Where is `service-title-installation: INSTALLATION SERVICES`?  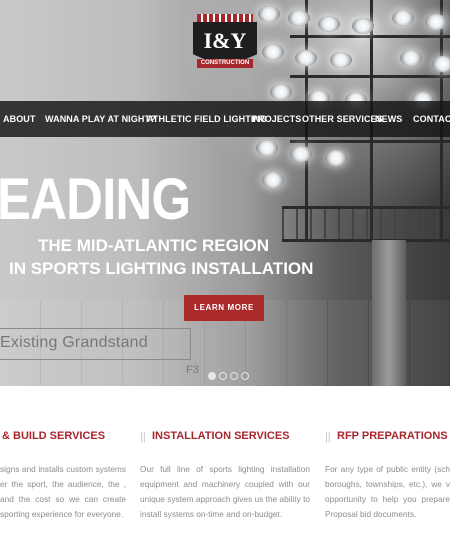
service-title-installation: INSTALLATION SERVICES is located at coordinates (221, 436).